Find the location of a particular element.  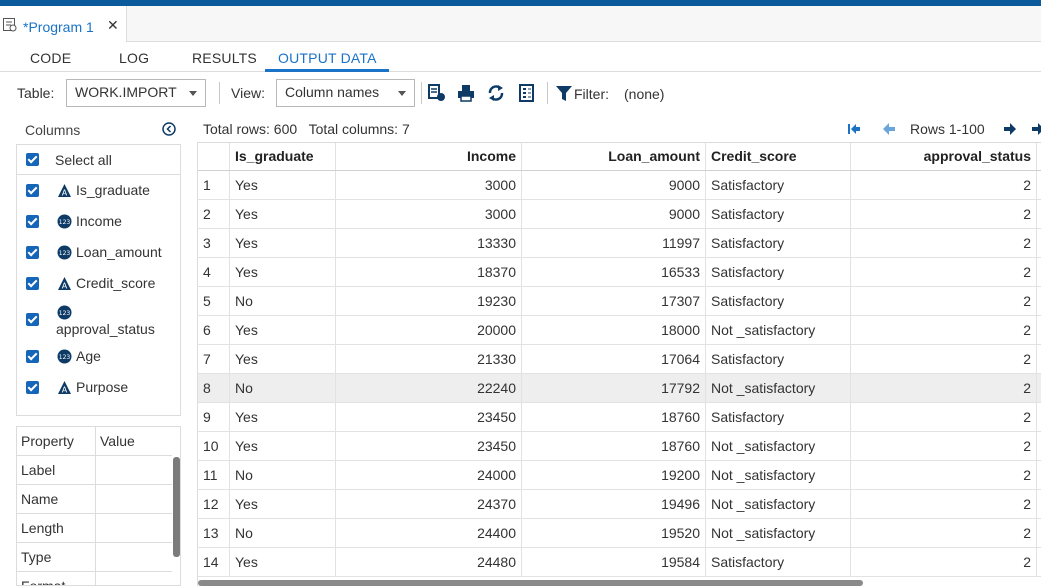

table-cell: 21330 is located at coordinates (429, 359).